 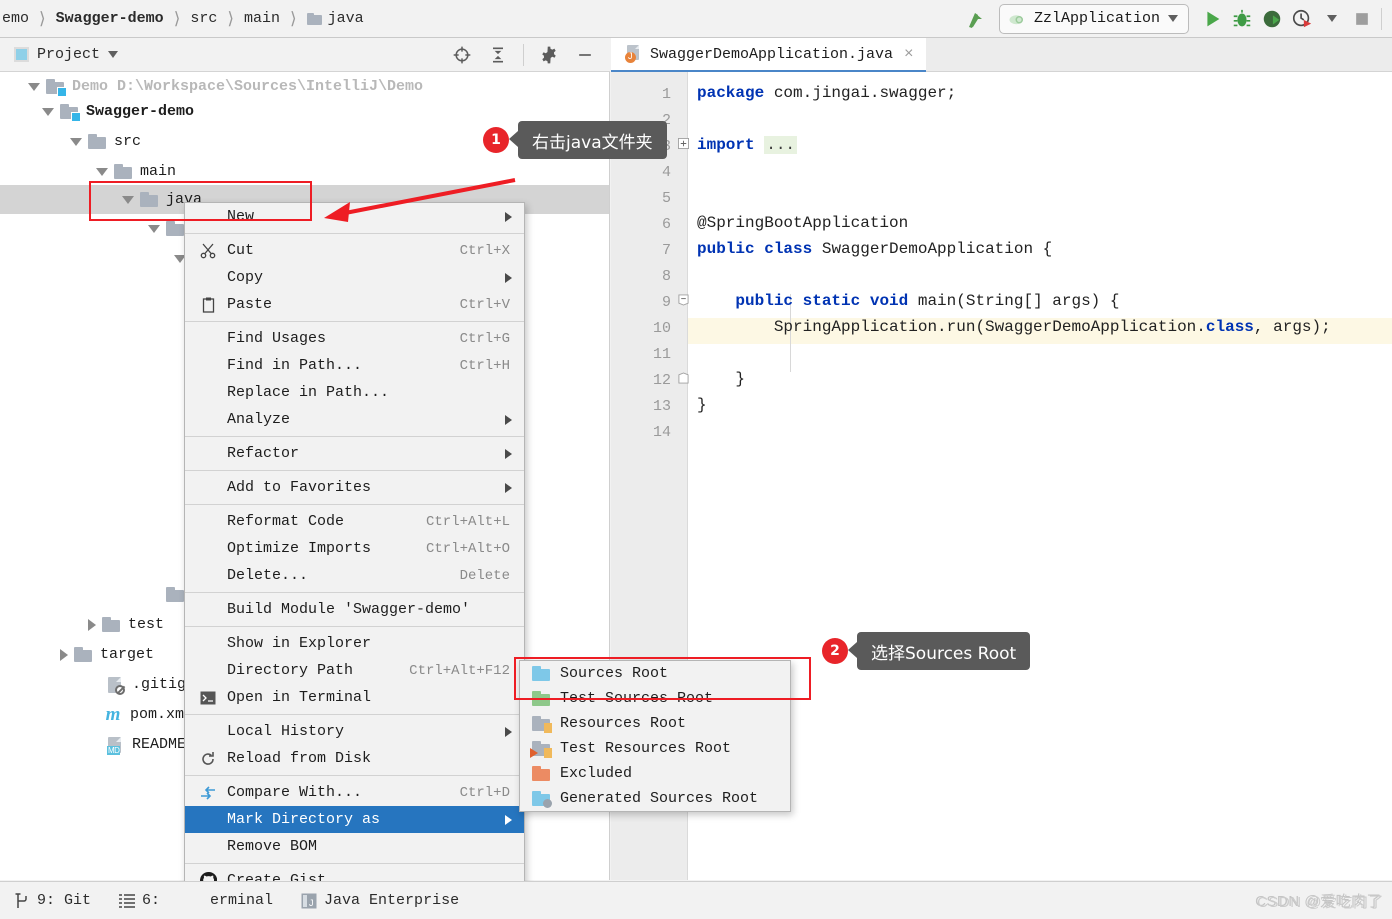 I want to click on submenu-item-test-sources-root: Test Sources Root, so click(x=655, y=698).